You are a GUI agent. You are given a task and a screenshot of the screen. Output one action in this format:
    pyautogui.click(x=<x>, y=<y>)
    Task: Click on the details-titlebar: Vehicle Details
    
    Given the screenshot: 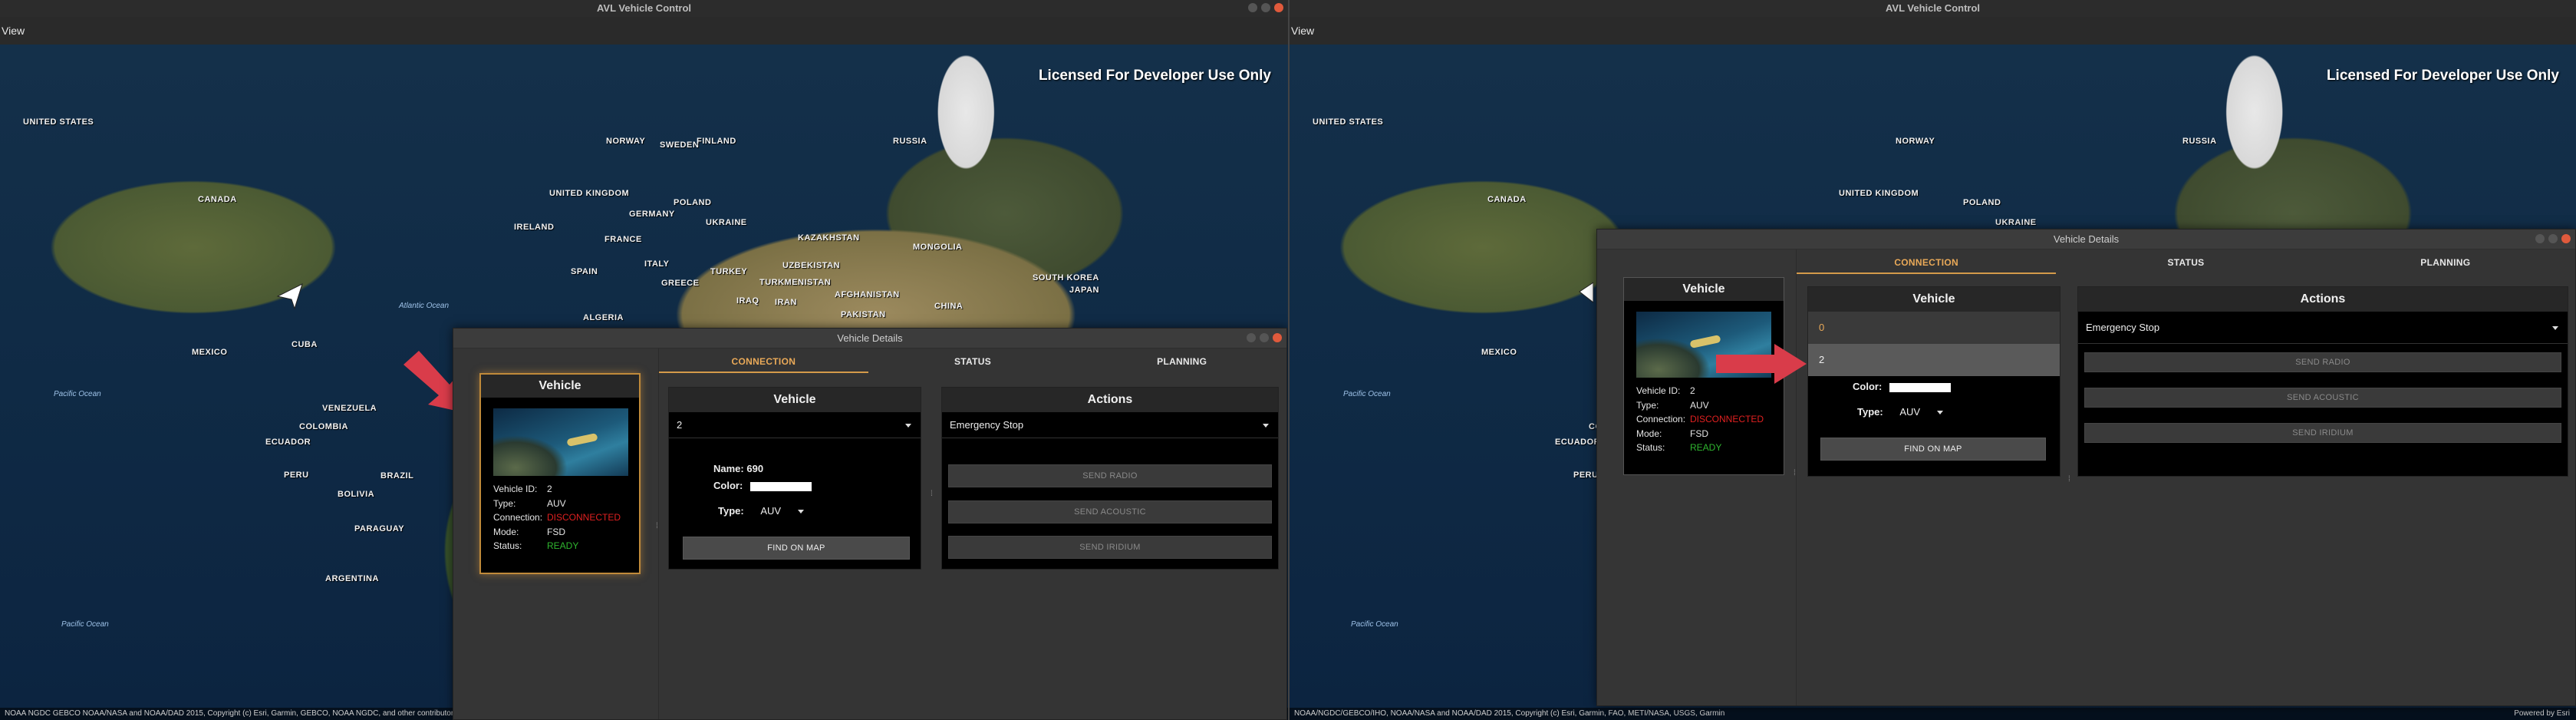 What is the action you would take?
    pyautogui.click(x=2086, y=239)
    